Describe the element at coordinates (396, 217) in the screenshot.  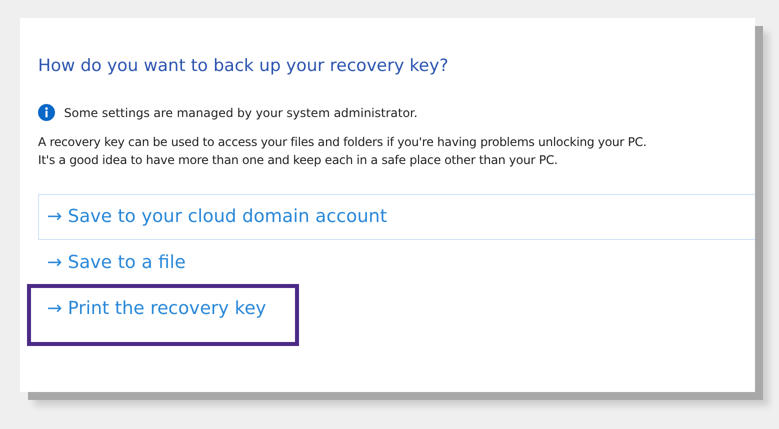
I see `option-link: → Save to your cloud domain account` at that location.